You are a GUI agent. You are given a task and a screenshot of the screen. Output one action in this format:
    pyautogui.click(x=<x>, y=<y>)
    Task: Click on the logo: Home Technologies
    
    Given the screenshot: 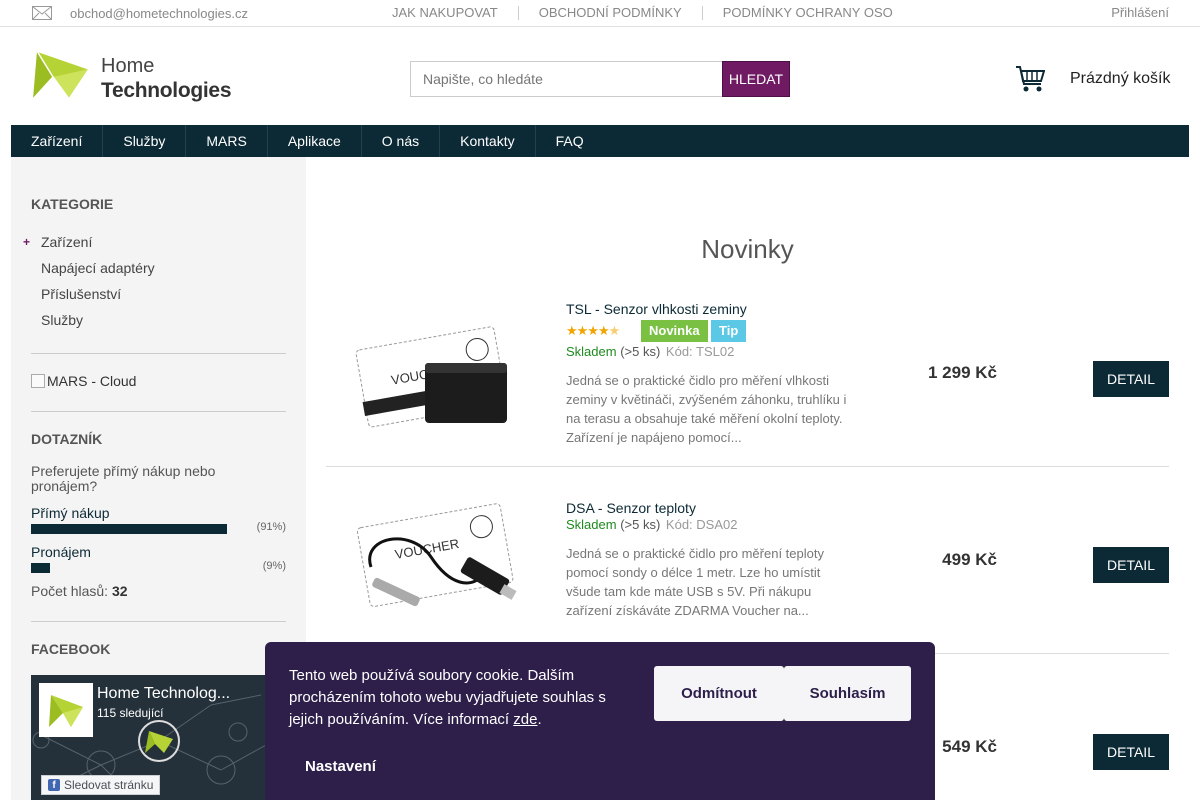 What is the action you would take?
    pyautogui.click(x=132, y=77)
    